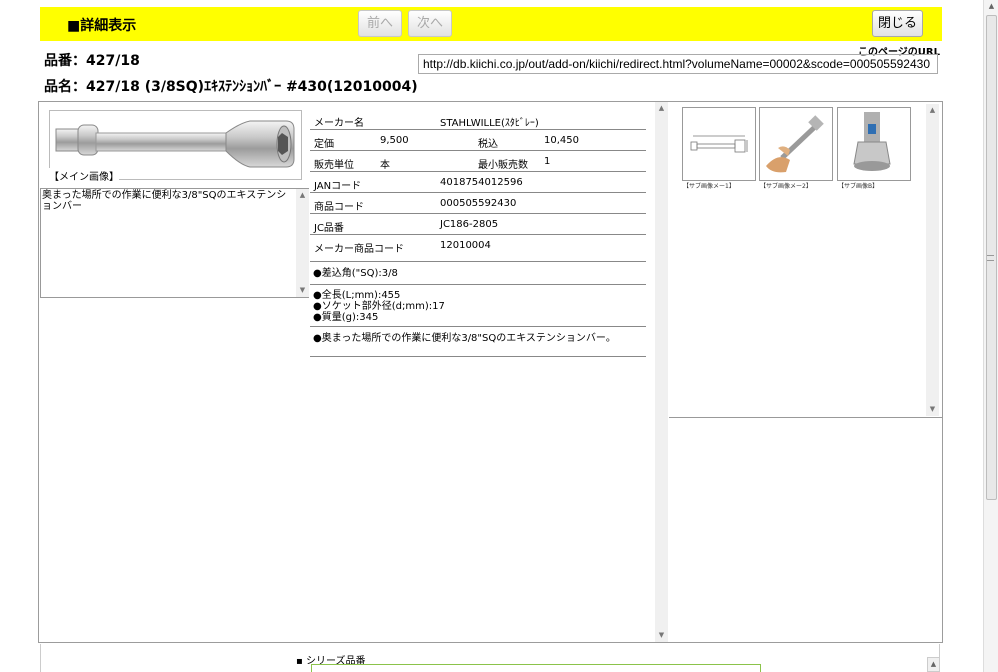 This screenshot has width=998, height=672. I want to click on min-qty-label: 最小販売数, so click(503, 165).